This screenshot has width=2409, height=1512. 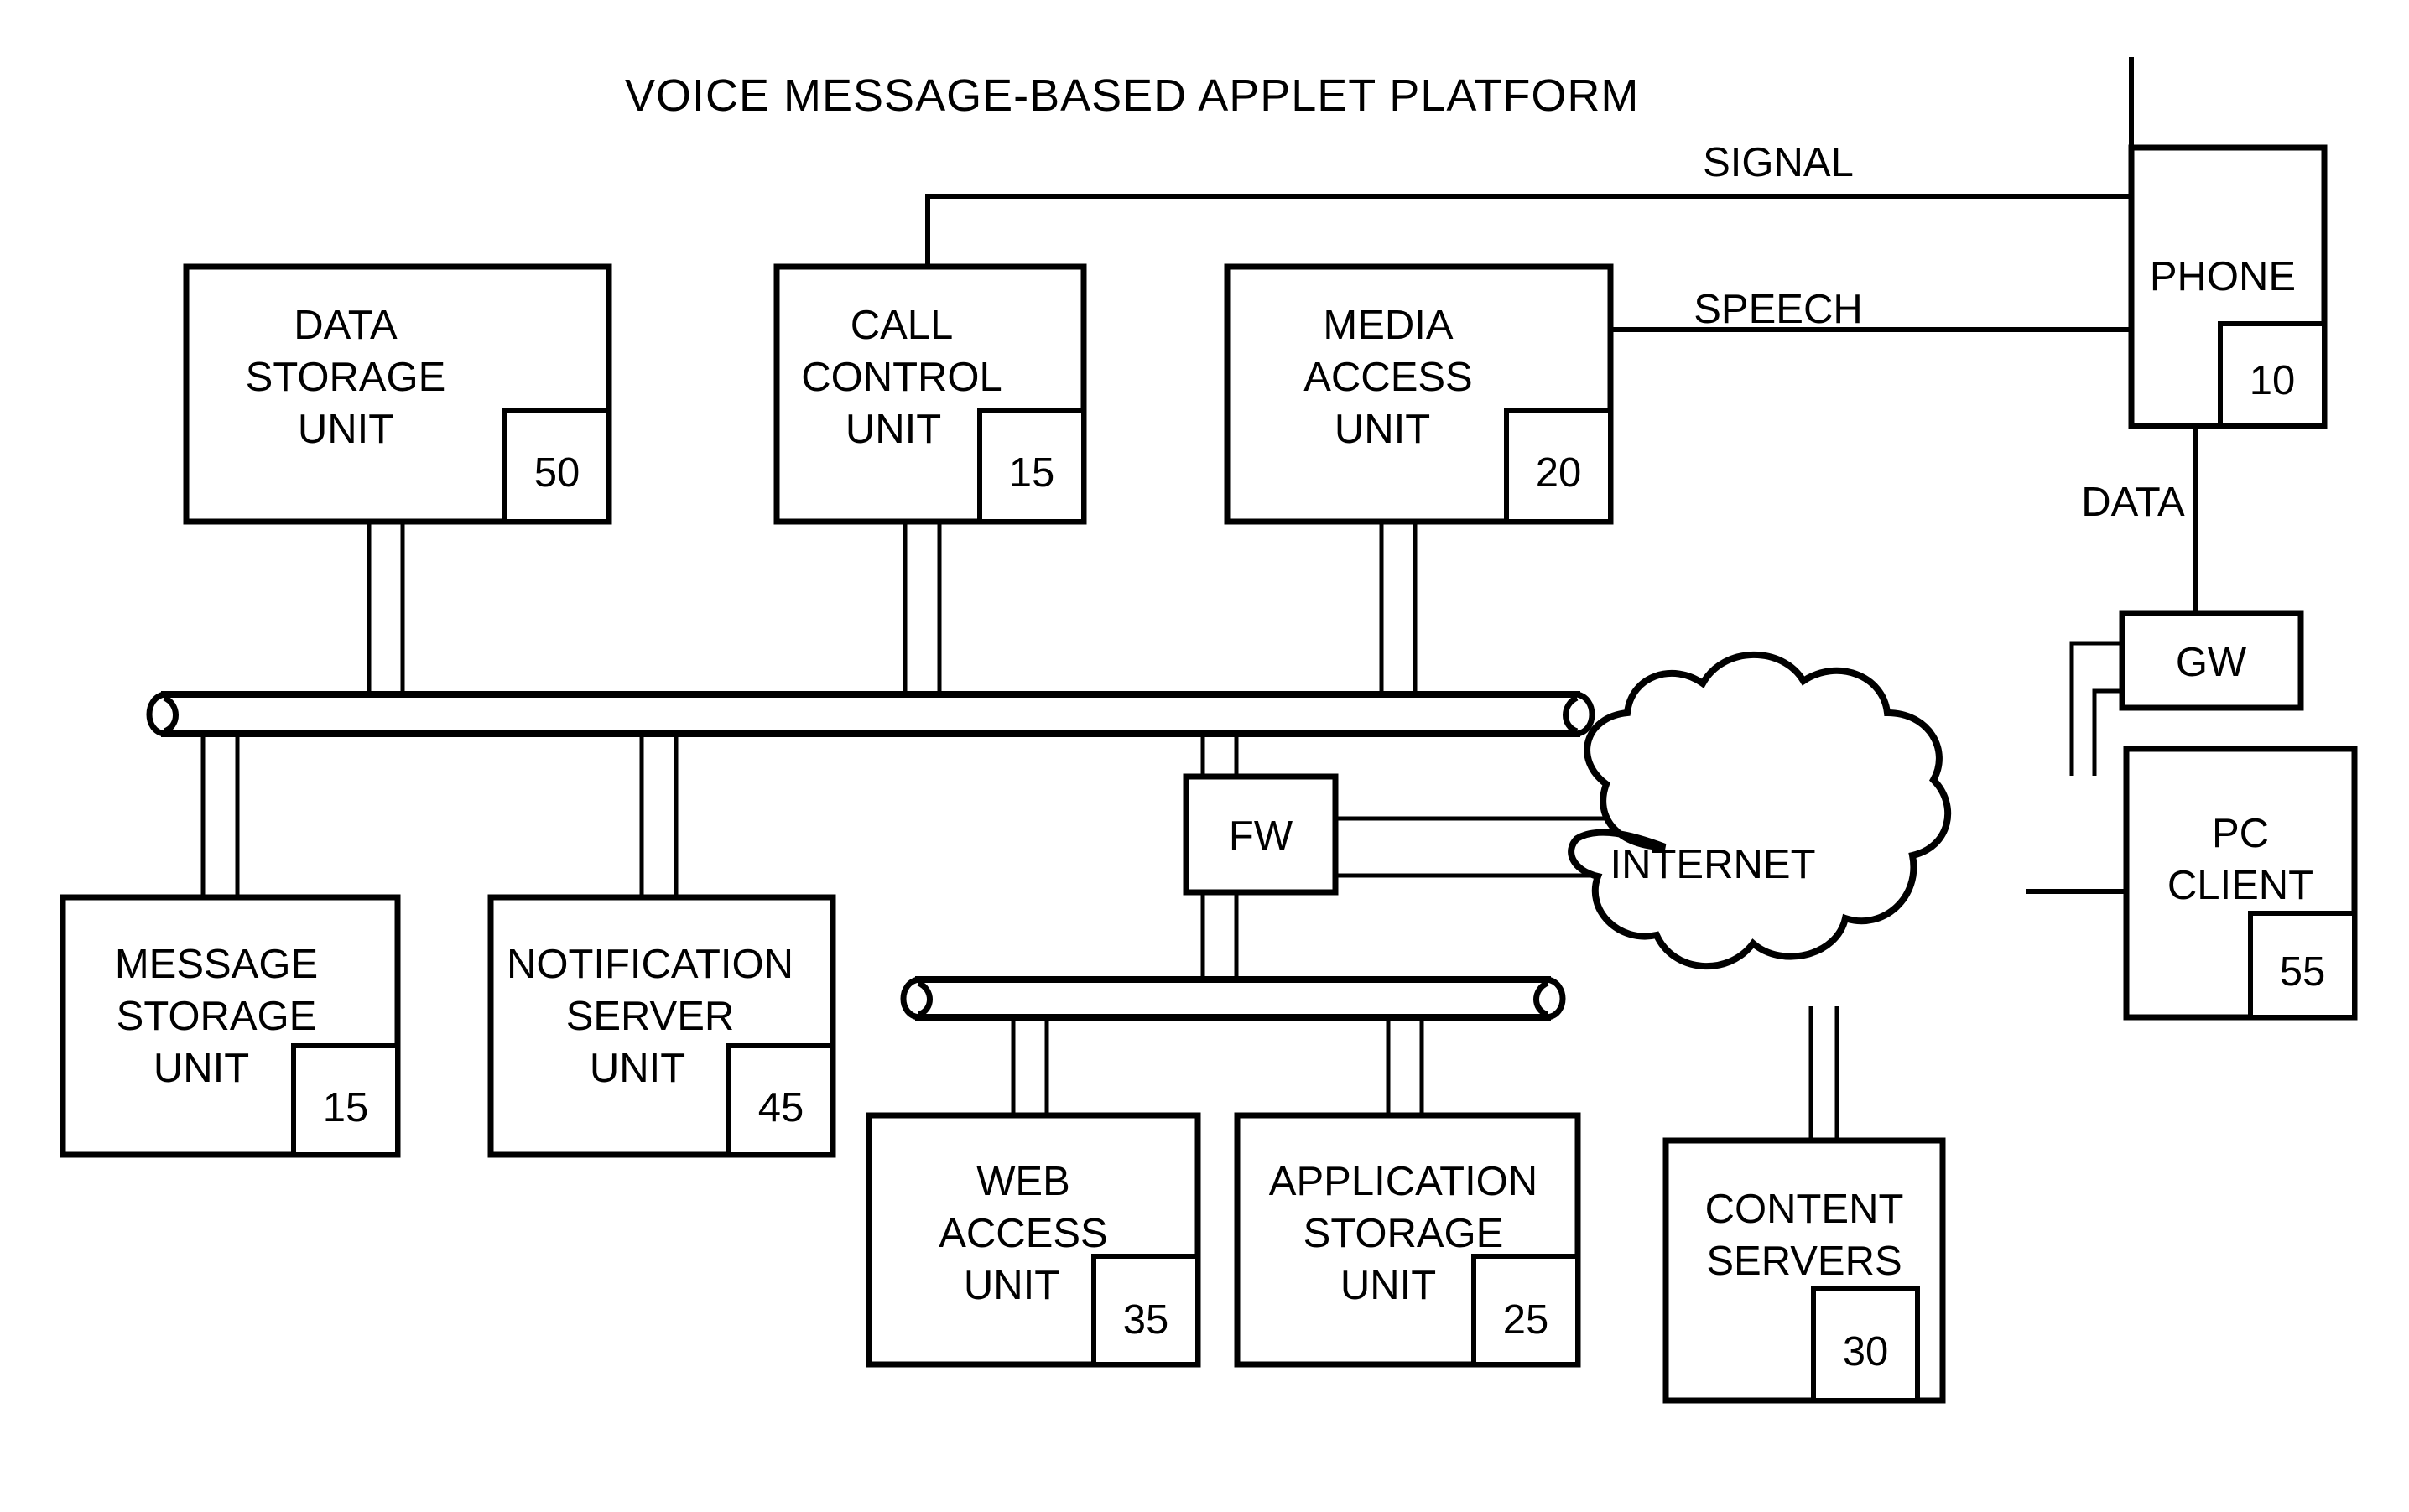 I want to click on data-label: DATA, so click(x=2133, y=502).